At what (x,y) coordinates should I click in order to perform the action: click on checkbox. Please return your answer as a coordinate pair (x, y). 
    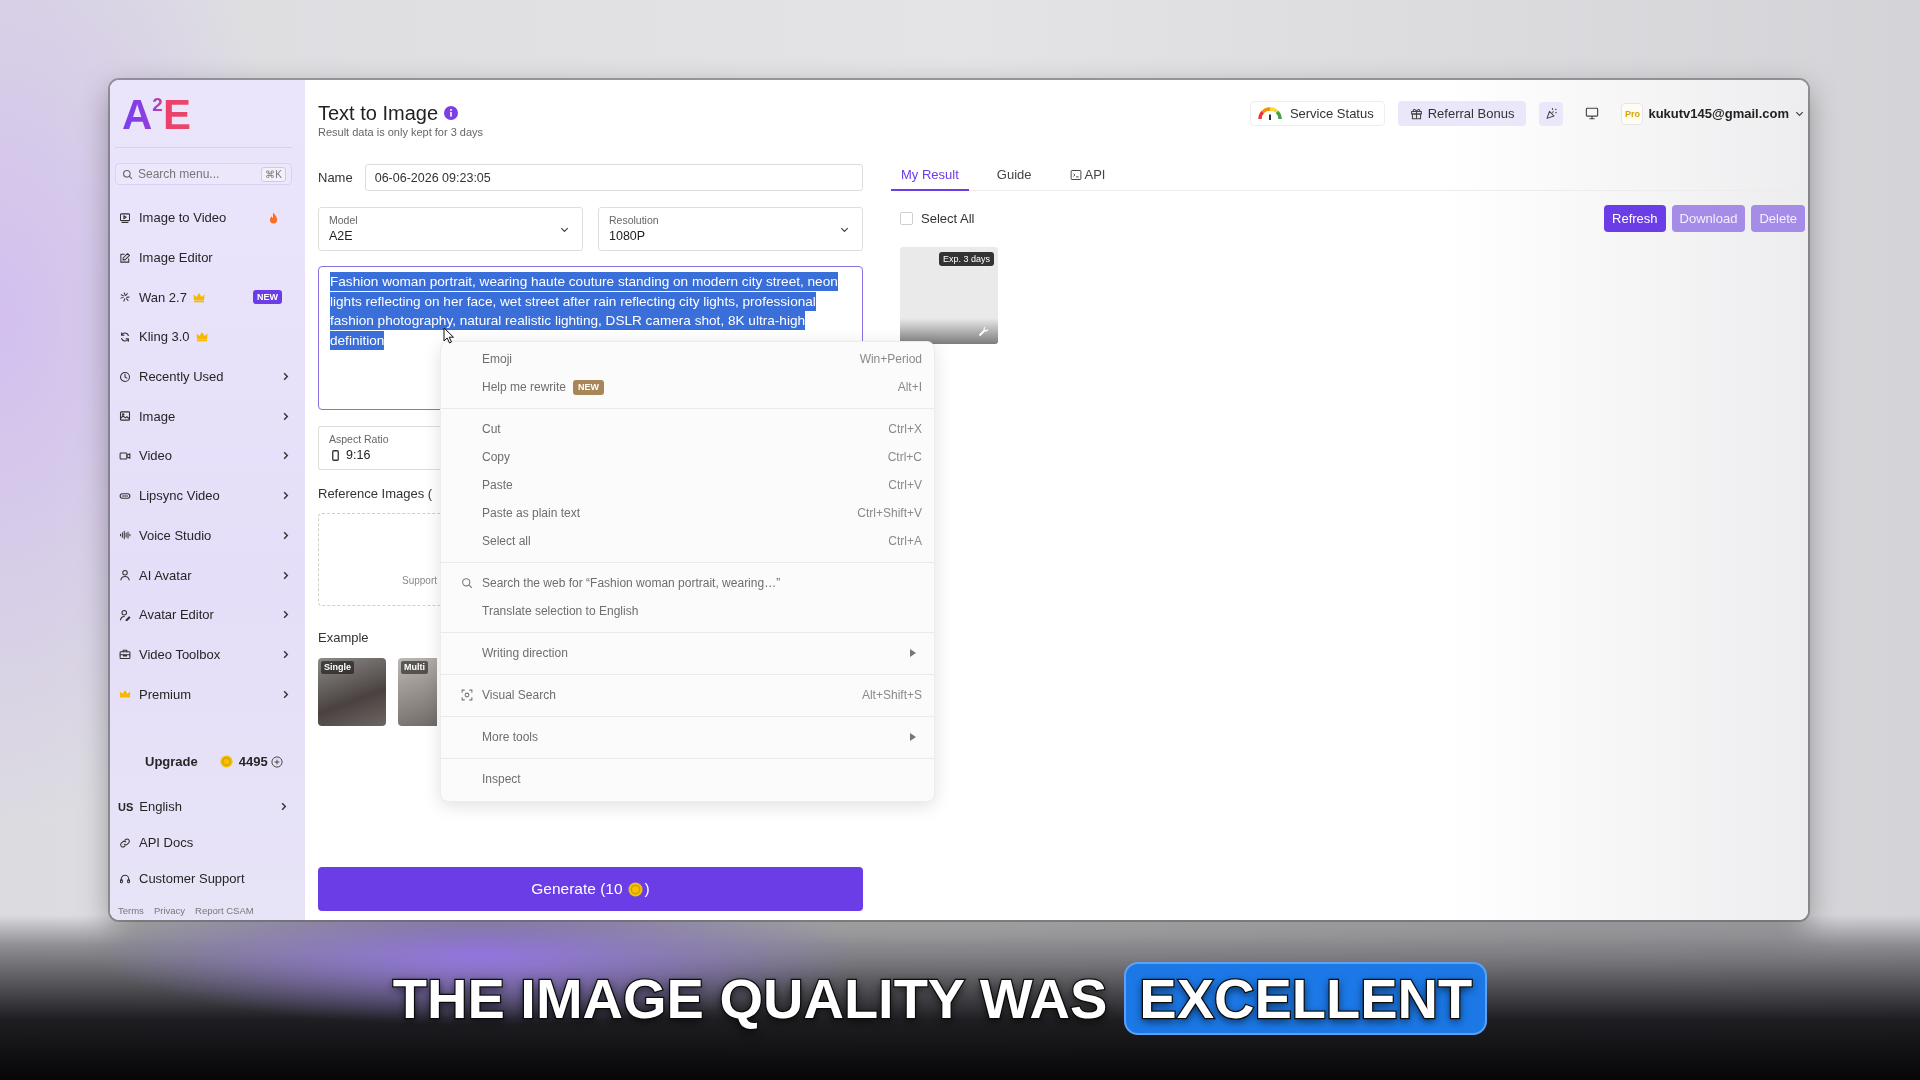
    Looking at the image, I should click on (906, 218).